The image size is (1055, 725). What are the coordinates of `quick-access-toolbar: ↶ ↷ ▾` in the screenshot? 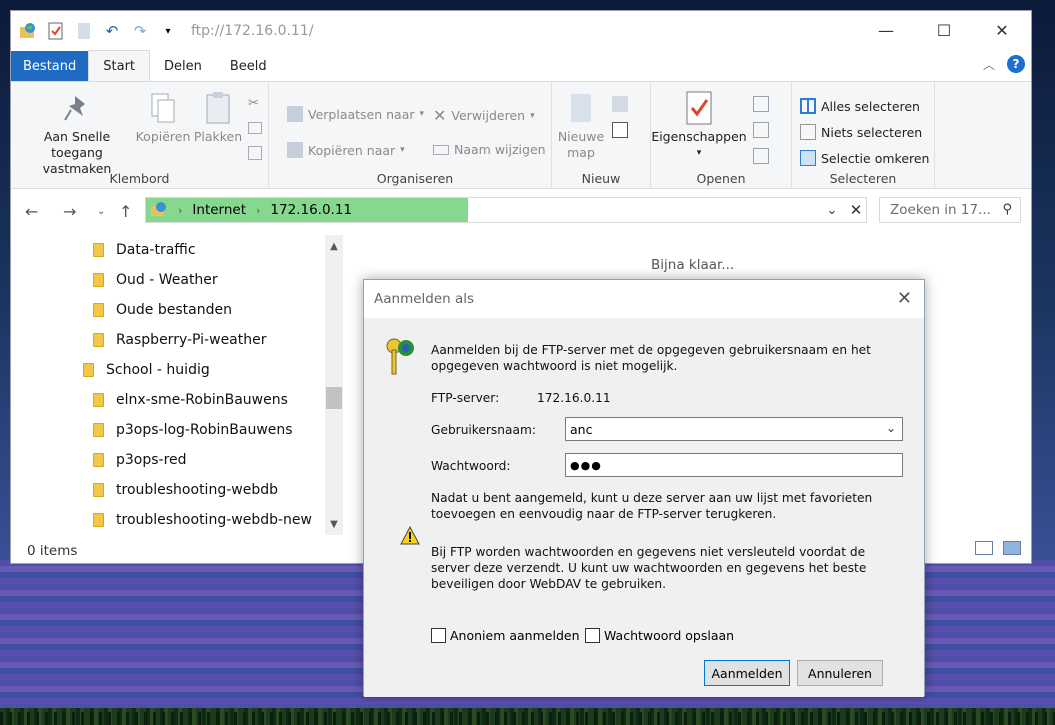 It's located at (94, 31).